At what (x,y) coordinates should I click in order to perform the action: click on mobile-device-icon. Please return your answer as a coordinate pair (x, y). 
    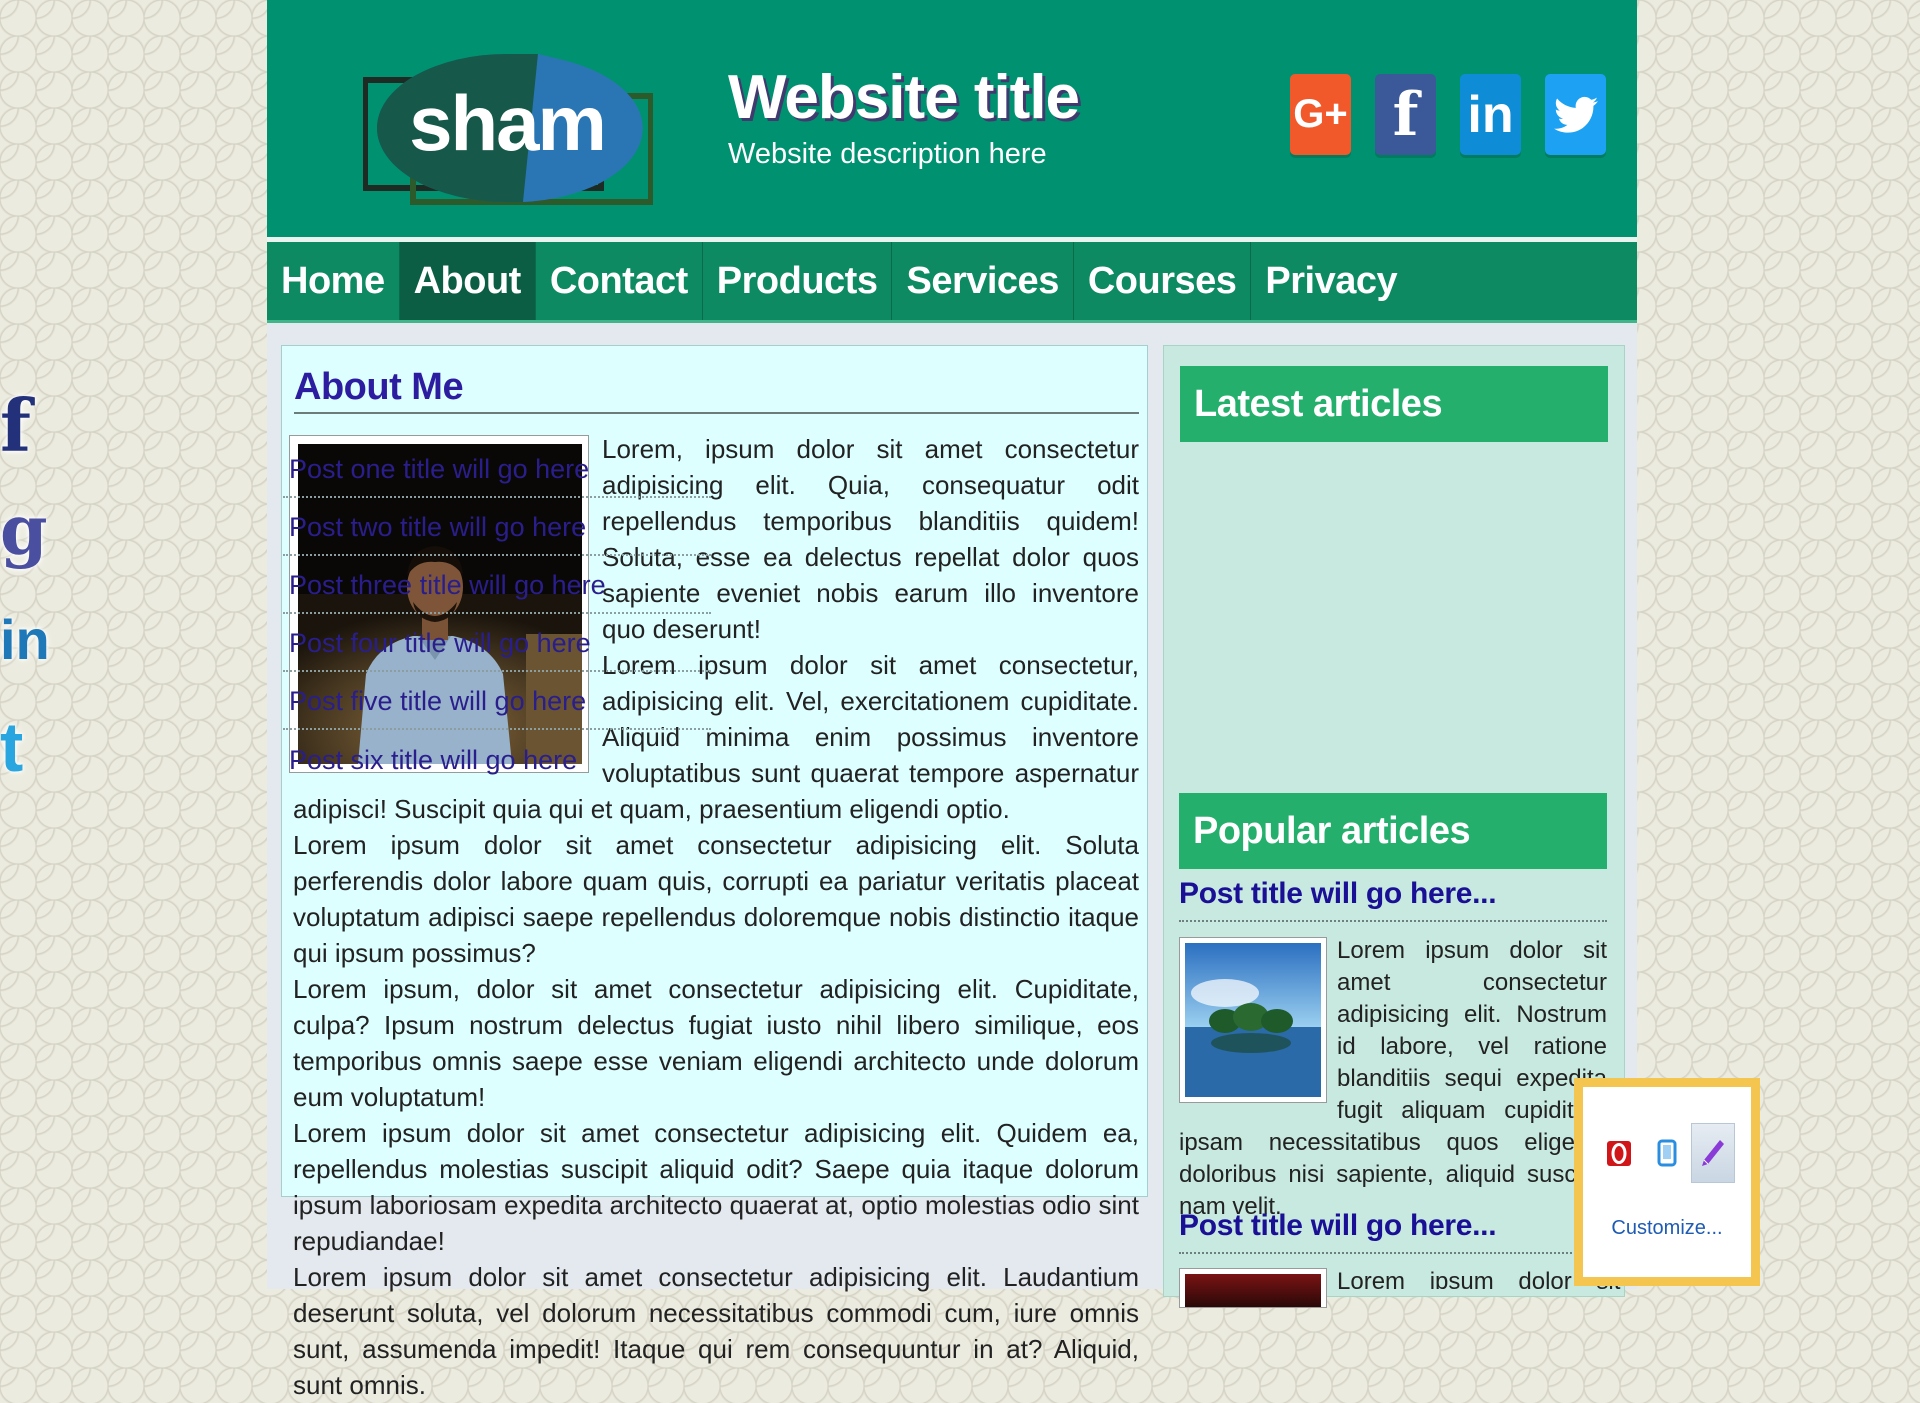
    Looking at the image, I should click on (1667, 1153).